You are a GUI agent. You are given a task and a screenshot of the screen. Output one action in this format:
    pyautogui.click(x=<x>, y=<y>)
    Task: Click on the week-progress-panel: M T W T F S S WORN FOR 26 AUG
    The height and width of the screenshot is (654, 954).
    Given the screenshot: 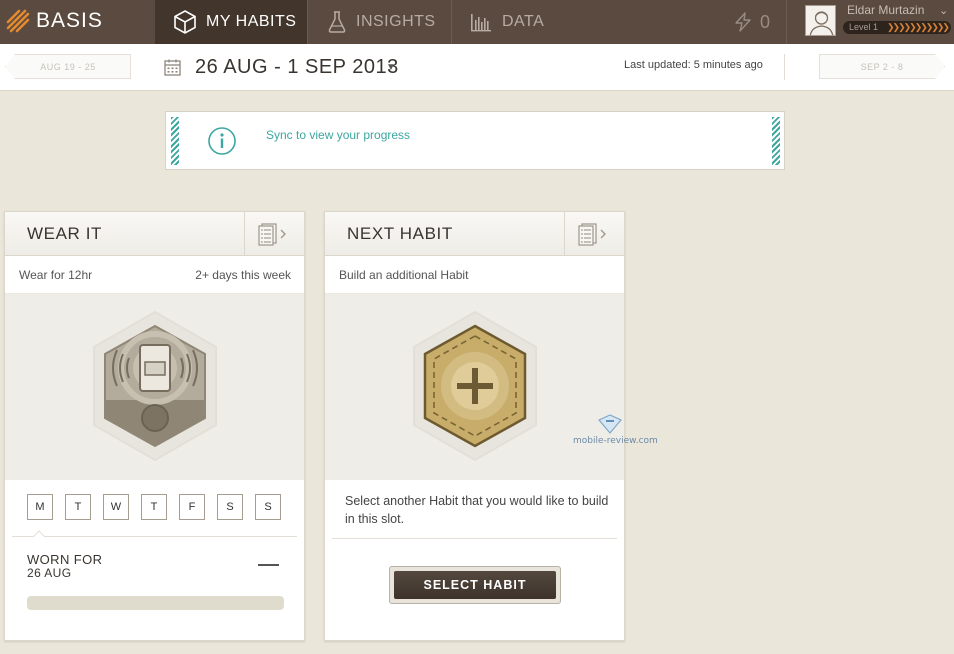 What is the action you would take?
    pyautogui.click(x=154, y=560)
    